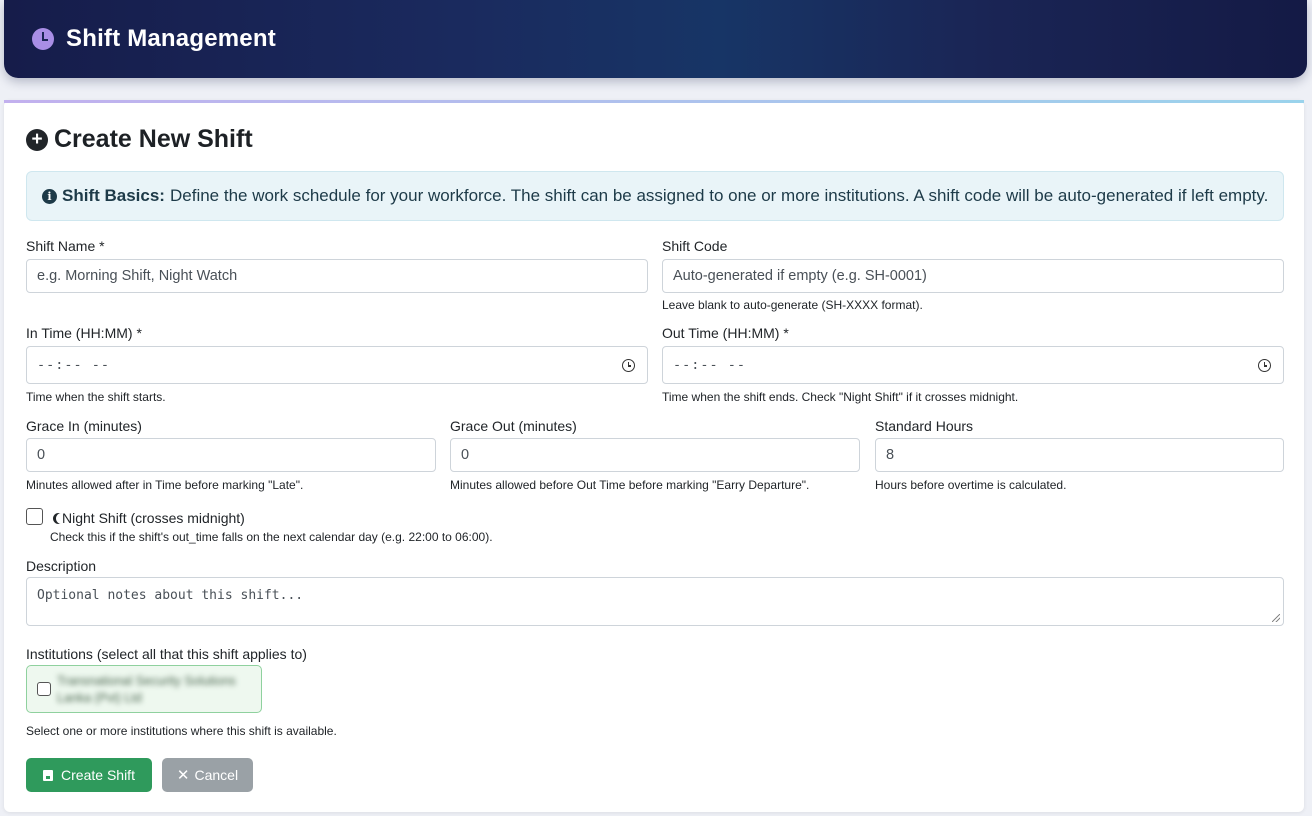  What do you see at coordinates (153, 518) in the screenshot?
I see `night-shift-label: Night Shift (crosses midnight)` at bounding box center [153, 518].